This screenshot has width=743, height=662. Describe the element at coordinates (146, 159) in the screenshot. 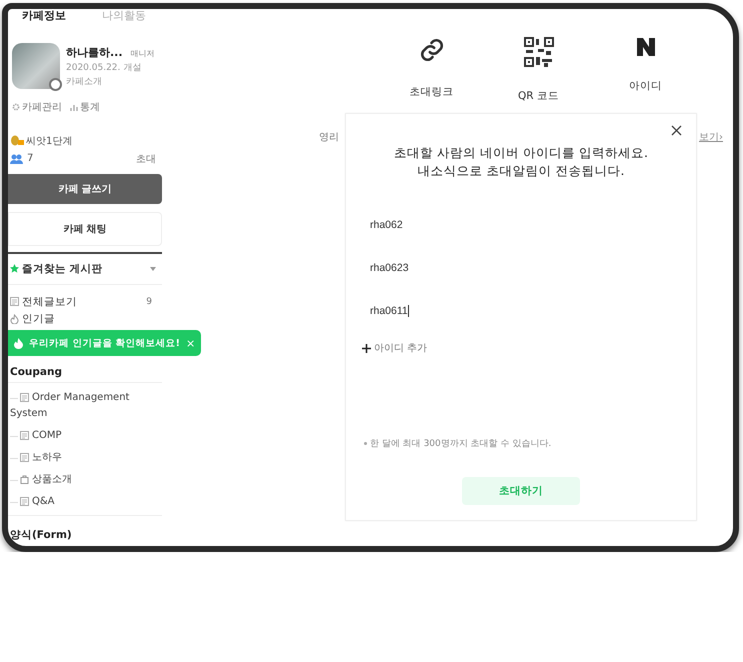

I see `invite-link: 초대` at that location.